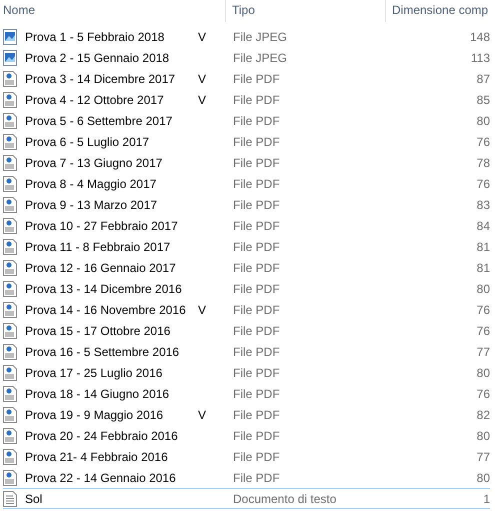 This screenshot has height=511, width=495. I want to click on file-name: Prova 8 - 4 Maggio 2017, so click(91, 183).